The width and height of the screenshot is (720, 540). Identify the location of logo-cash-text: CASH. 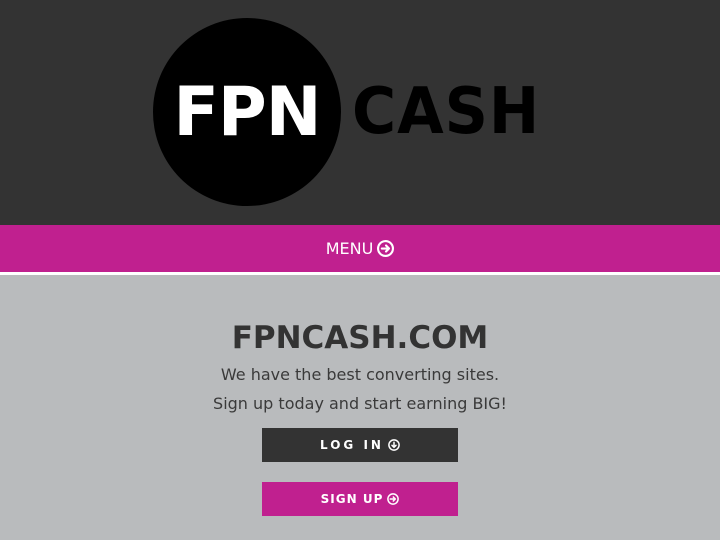
(446, 112).